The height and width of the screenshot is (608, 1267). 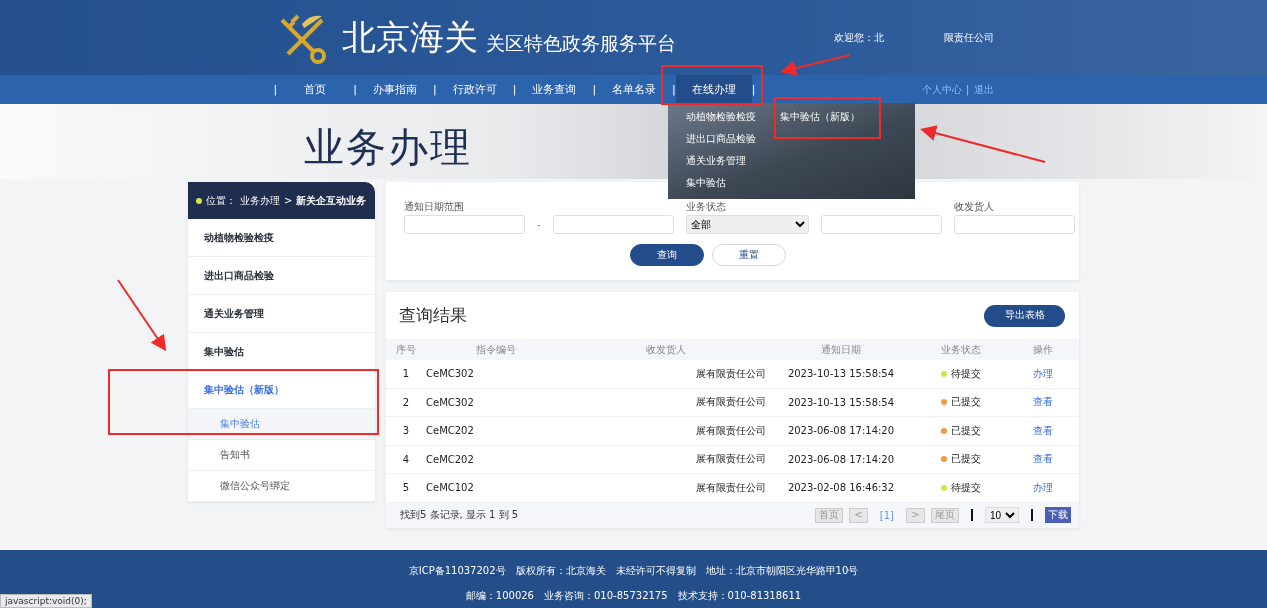 I want to click on status-select: 全部, so click(x=747, y=224).